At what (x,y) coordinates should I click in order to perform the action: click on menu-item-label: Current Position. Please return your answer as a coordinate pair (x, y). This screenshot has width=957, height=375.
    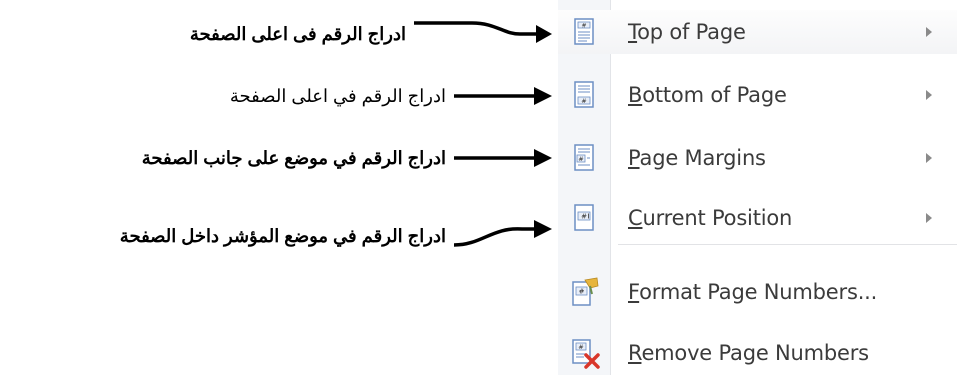
    Looking at the image, I should click on (710, 218).